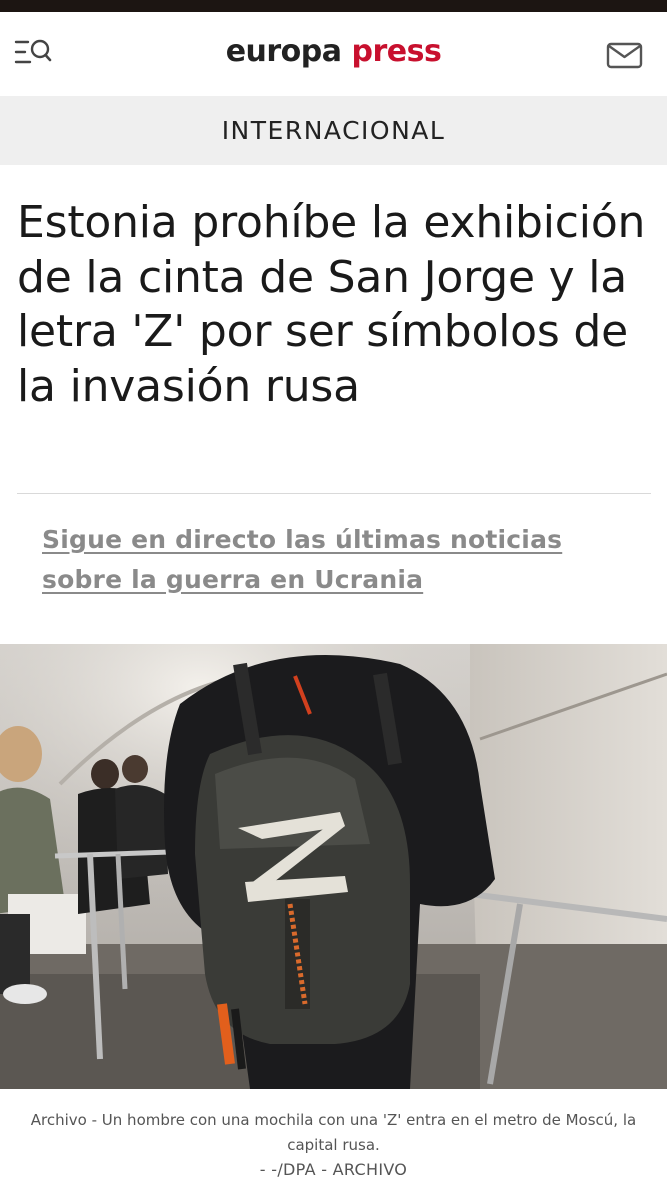 The width and height of the screenshot is (667, 1199). Describe the element at coordinates (625, 56) in the screenshot. I see `mail-icon` at that location.